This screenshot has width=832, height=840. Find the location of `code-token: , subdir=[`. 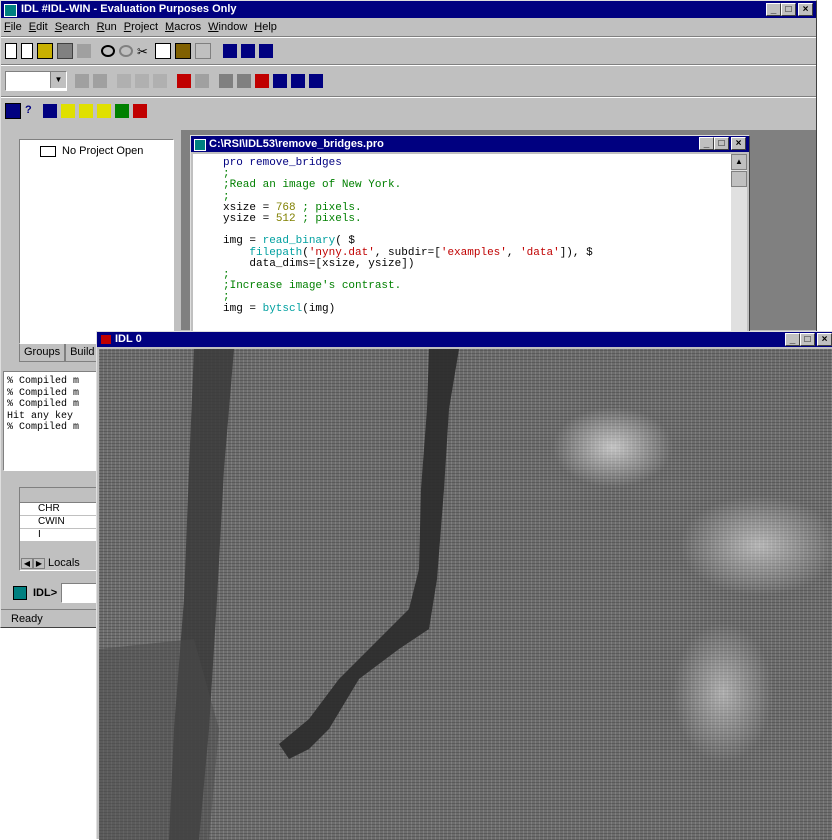

code-token: , subdir=[ is located at coordinates (407, 252).